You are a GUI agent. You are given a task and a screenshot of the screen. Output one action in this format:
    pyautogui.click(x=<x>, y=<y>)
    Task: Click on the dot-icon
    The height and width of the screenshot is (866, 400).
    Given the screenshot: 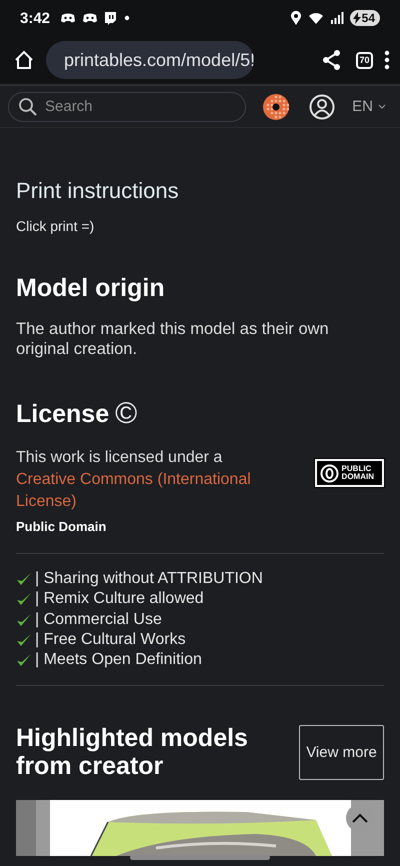 What is the action you would take?
    pyautogui.click(x=127, y=18)
    